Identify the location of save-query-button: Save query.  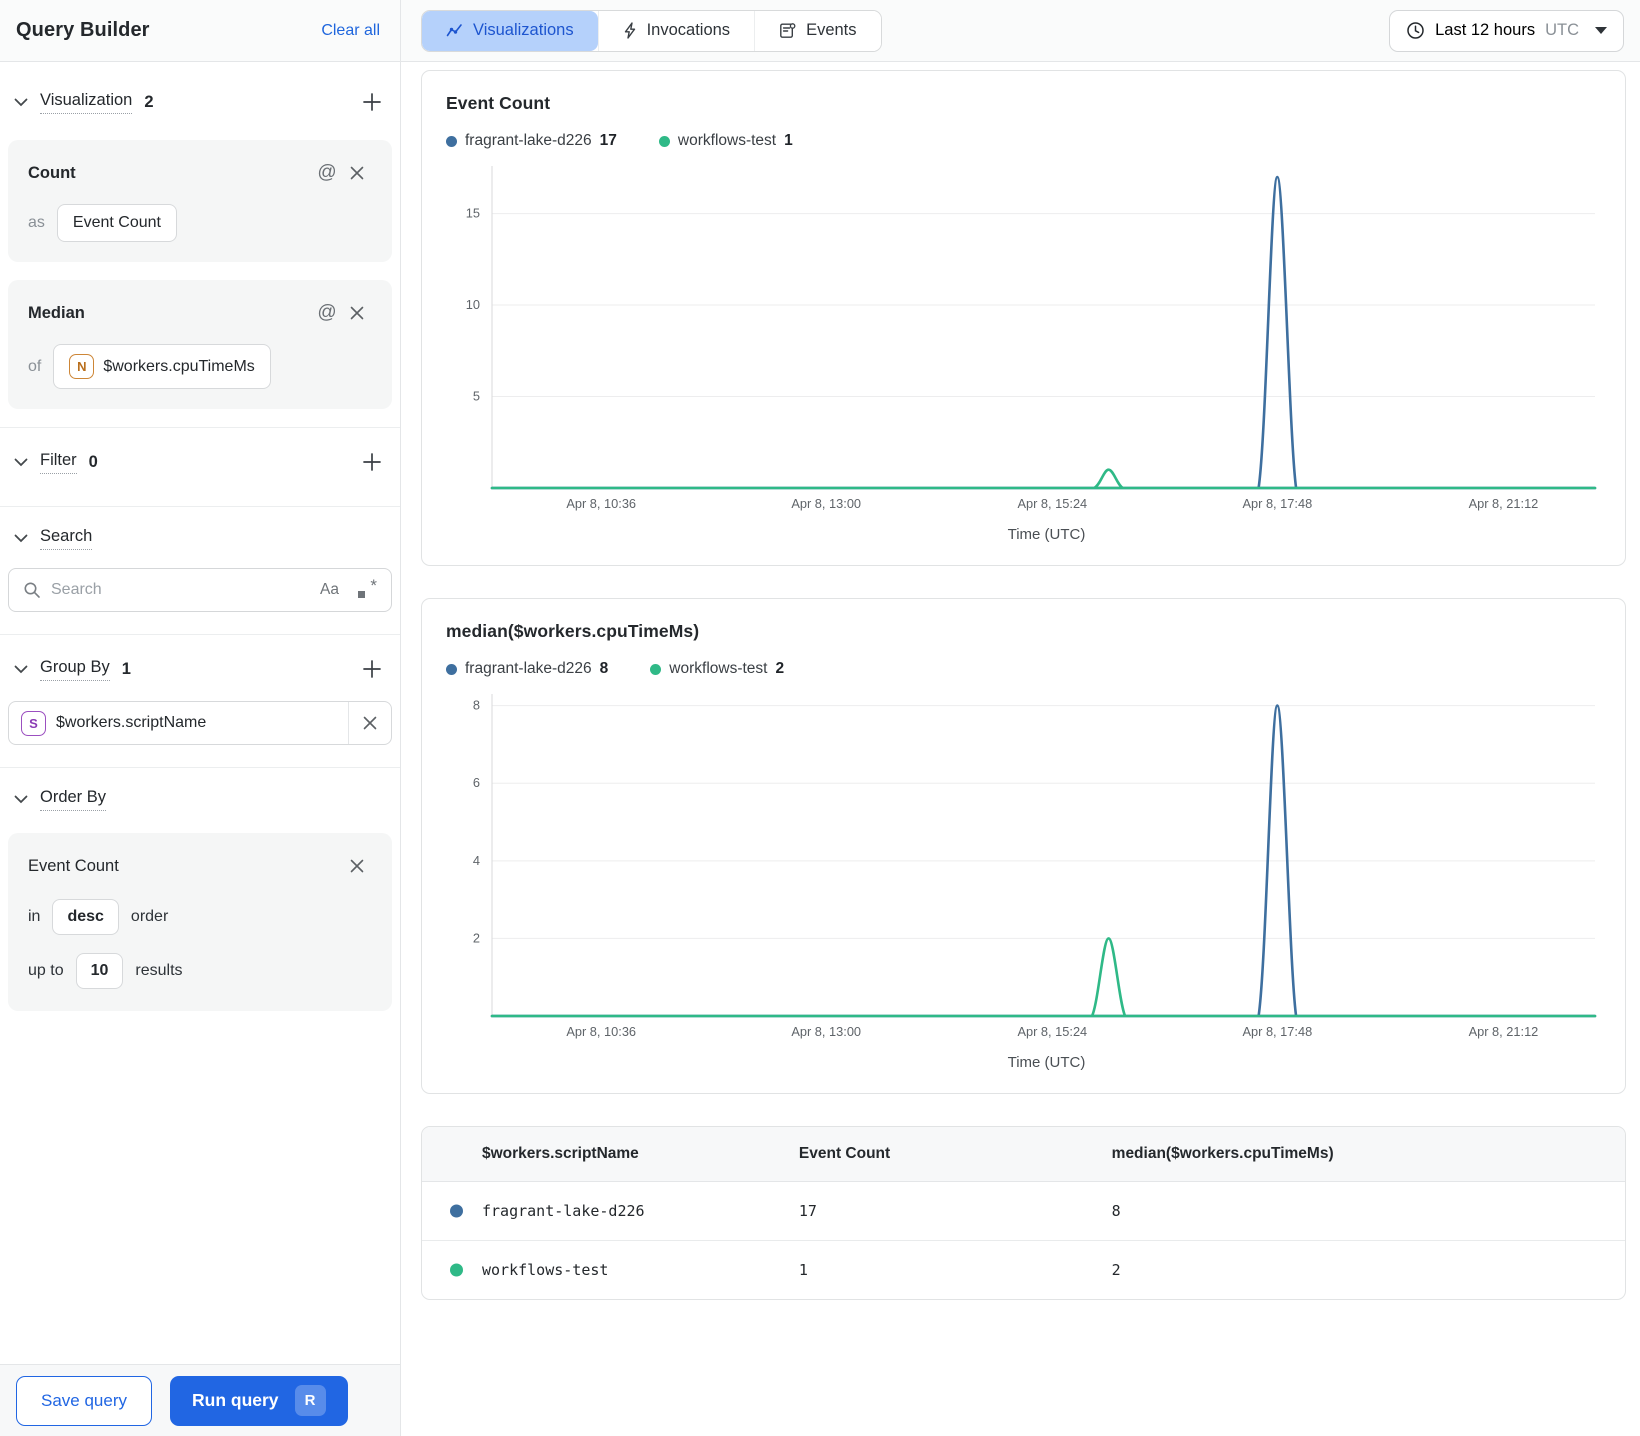
(84, 1400).